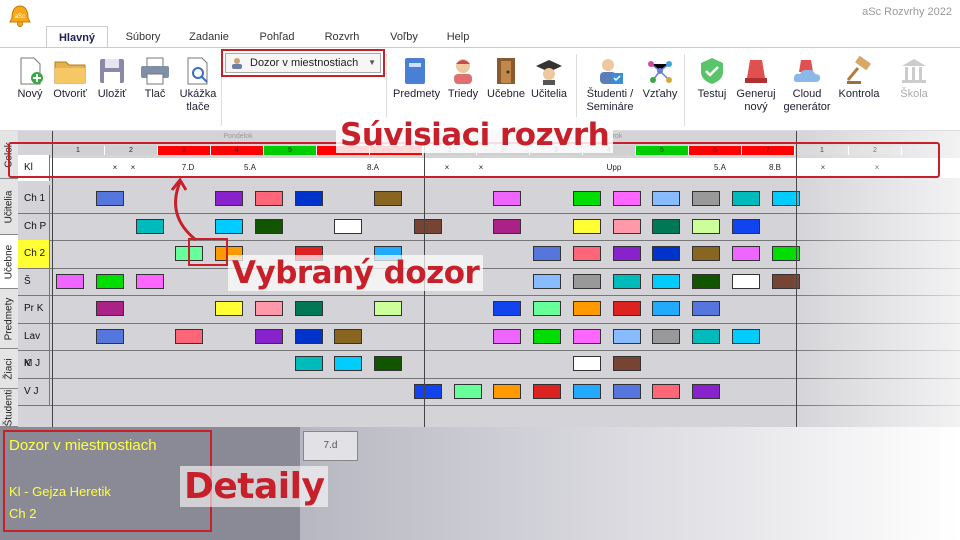 The image size is (960, 540). What do you see at coordinates (458, 37) in the screenshot?
I see `tab-help: Help` at bounding box center [458, 37].